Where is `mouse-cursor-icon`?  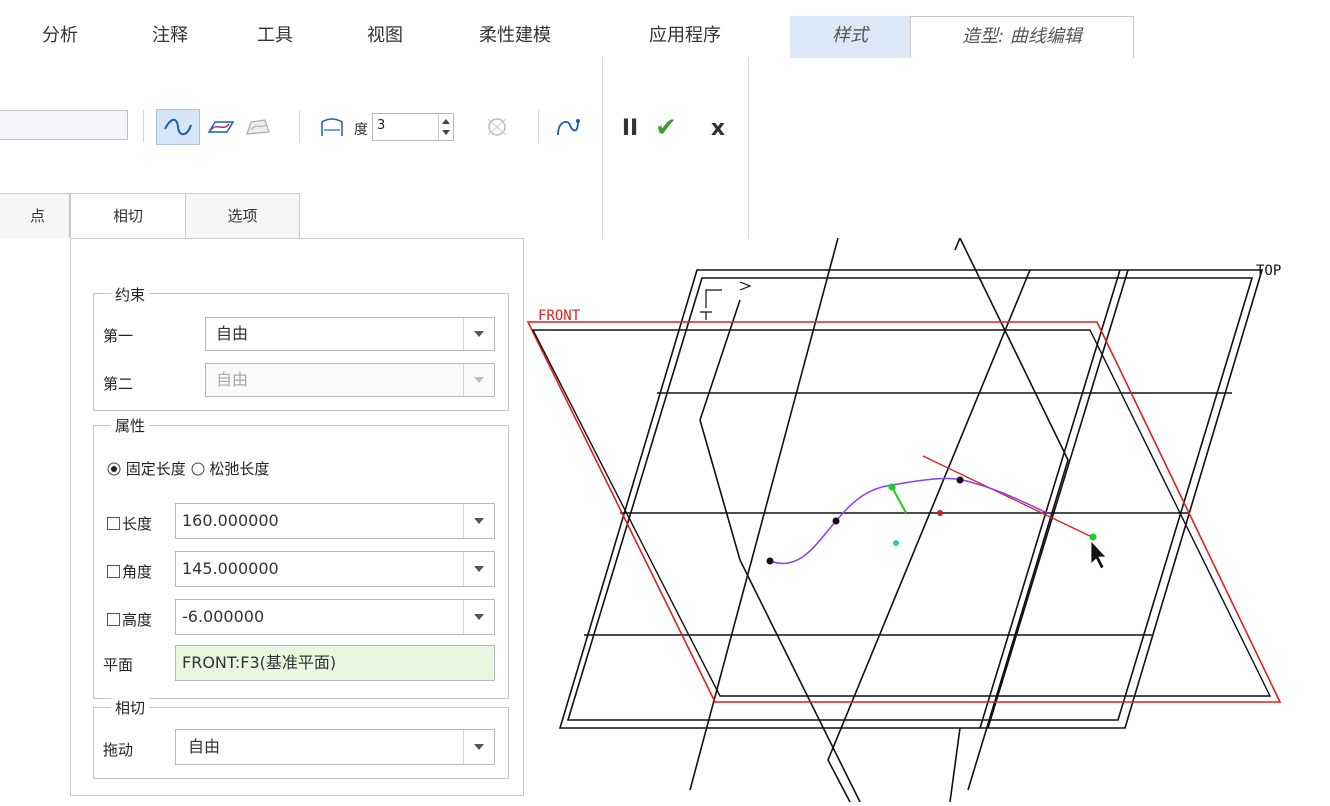 mouse-cursor-icon is located at coordinates (1098, 554).